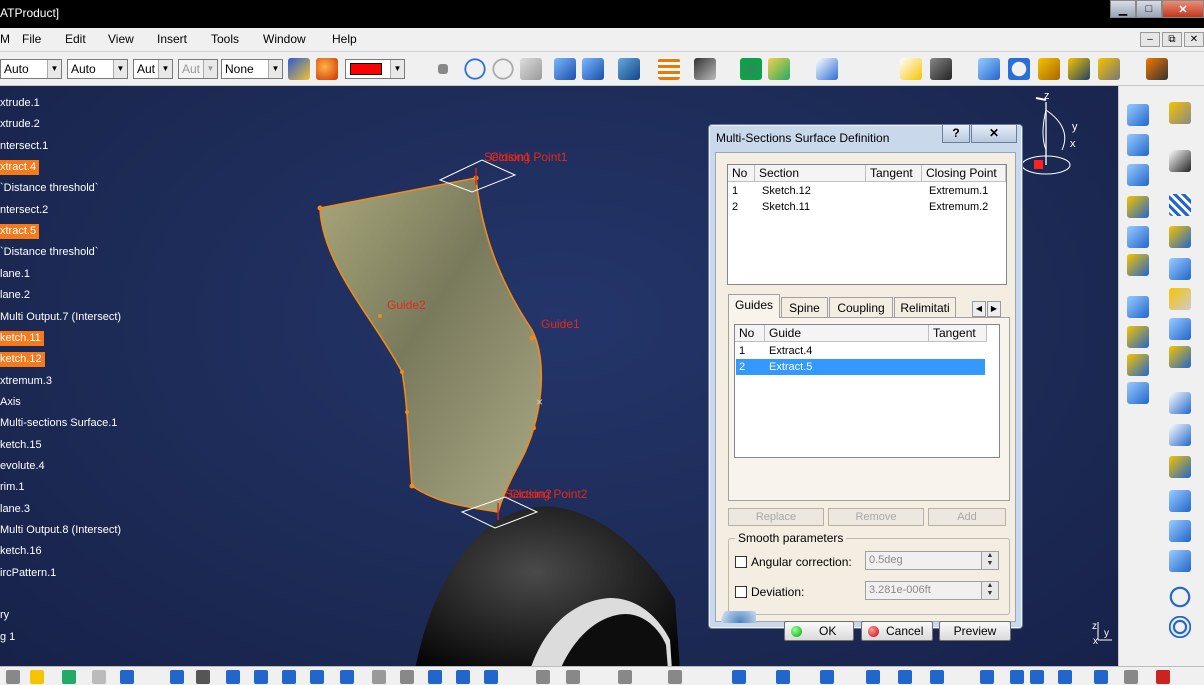 Image resolution: width=1204 pixels, height=685 pixels. I want to click on arrow-down-icon, so click(1065, 677).